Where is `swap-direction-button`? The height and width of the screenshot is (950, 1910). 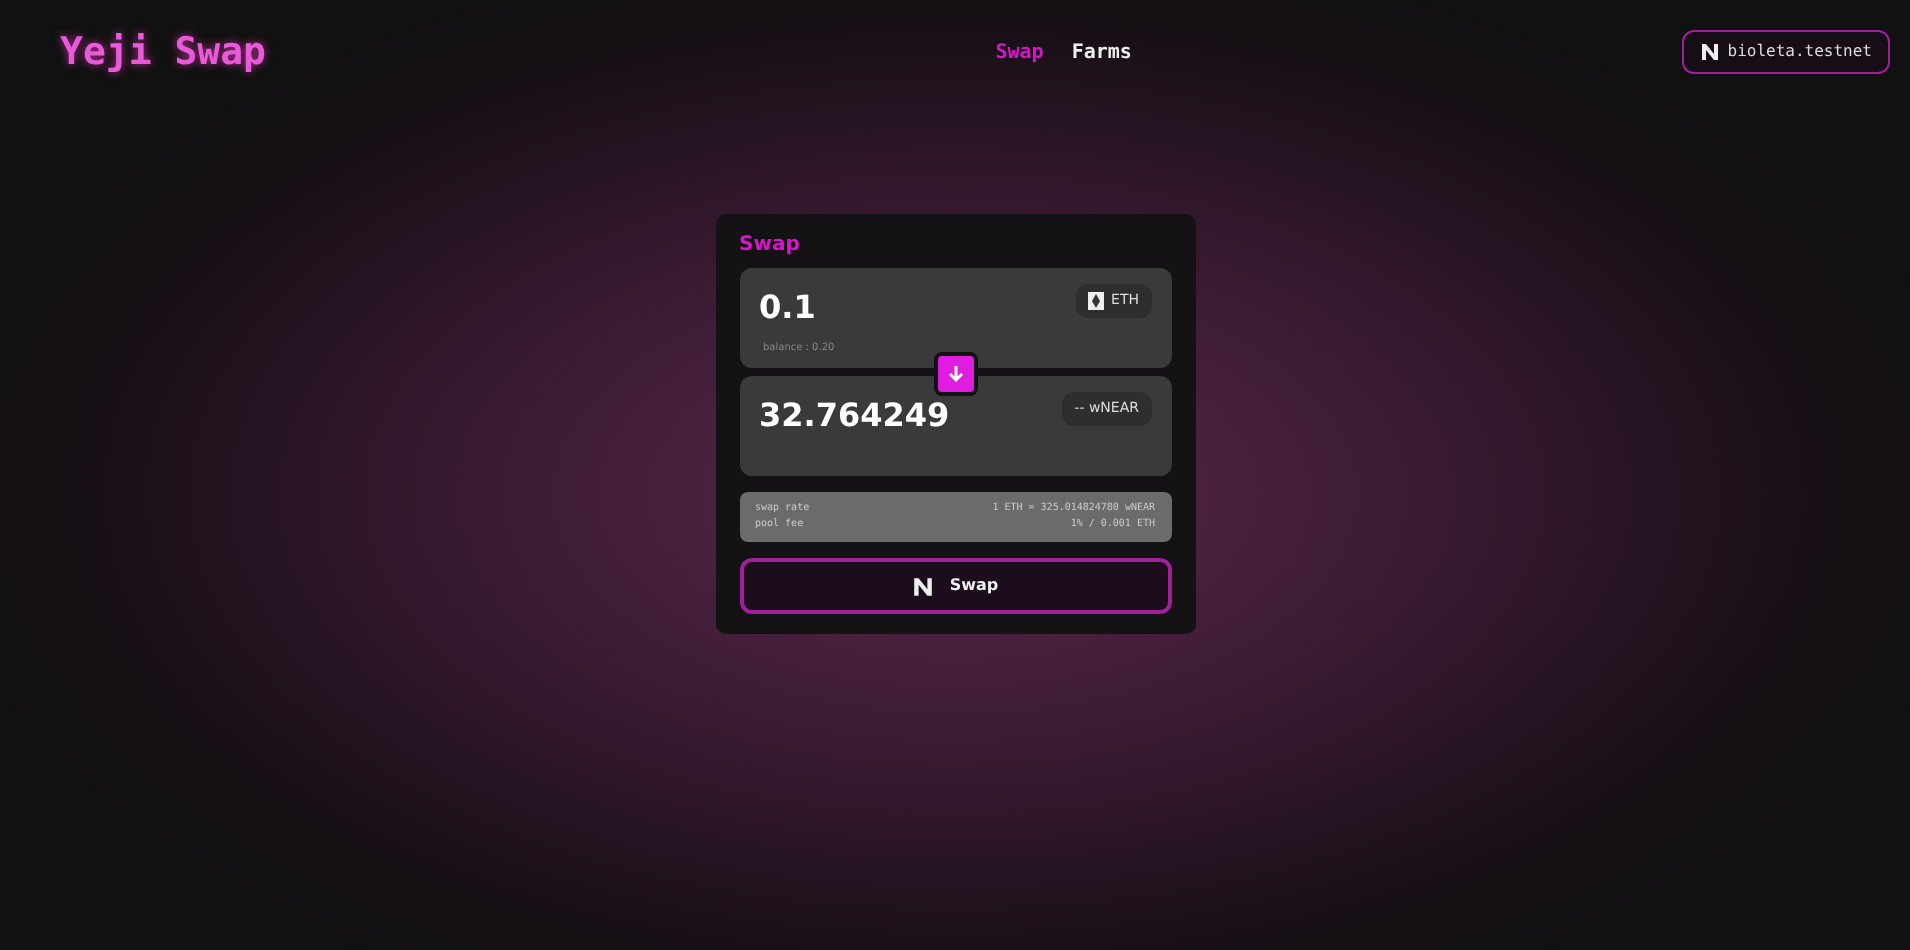
swap-direction-button is located at coordinates (955, 374).